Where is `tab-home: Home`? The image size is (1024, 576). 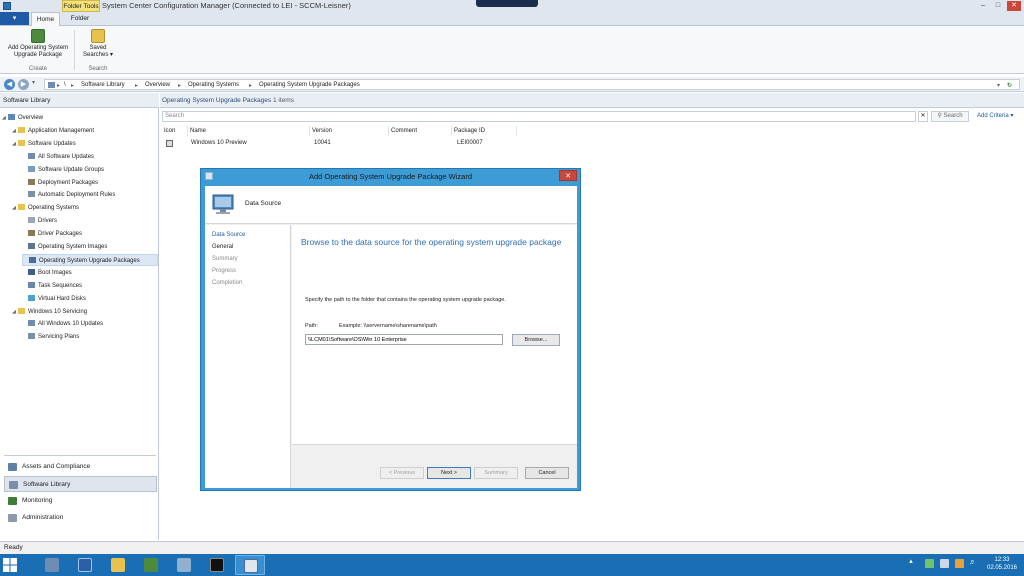
tab-home: Home is located at coordinates (45, 19).